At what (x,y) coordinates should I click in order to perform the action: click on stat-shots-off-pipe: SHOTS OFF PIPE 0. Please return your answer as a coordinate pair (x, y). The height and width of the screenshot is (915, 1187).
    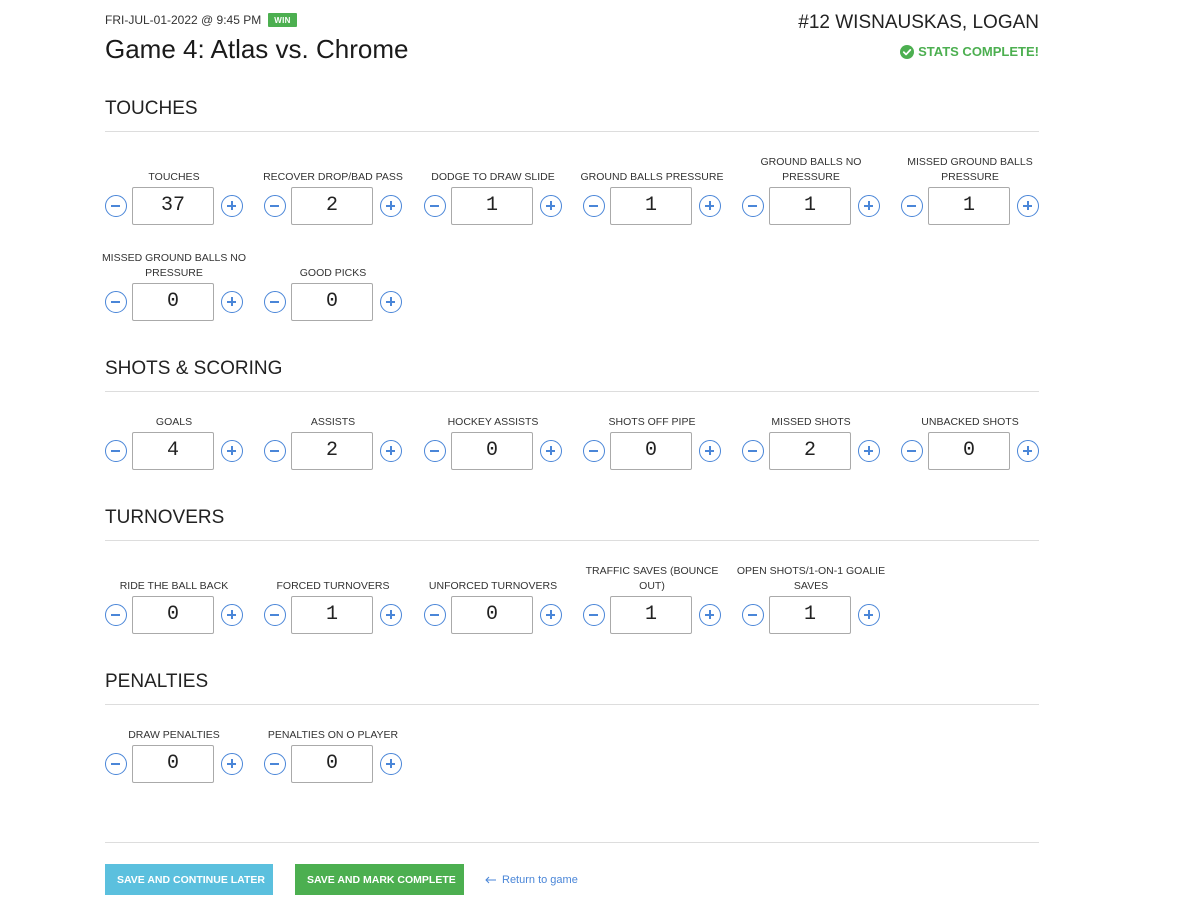
    Looking at the image, I should click on (652, 433).